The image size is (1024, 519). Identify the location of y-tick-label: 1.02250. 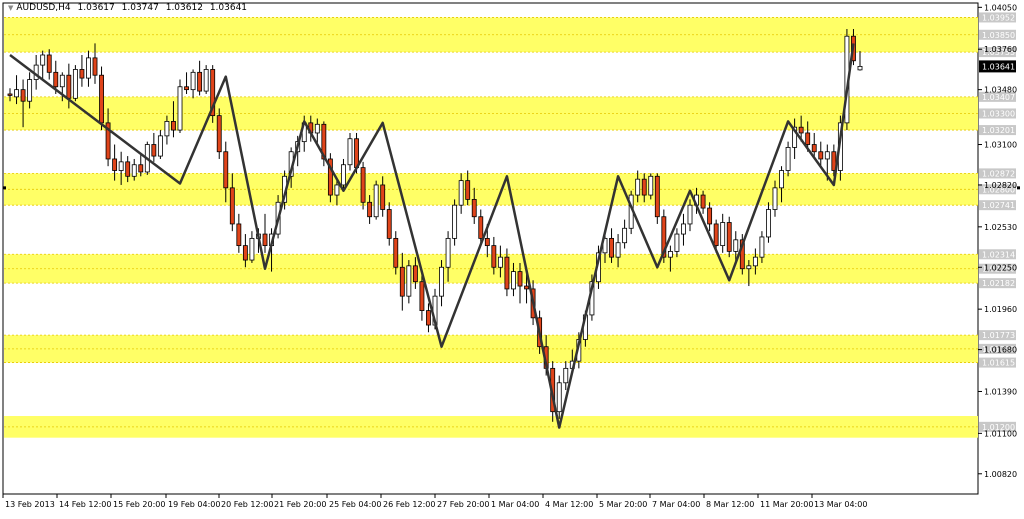
(1000, 267).